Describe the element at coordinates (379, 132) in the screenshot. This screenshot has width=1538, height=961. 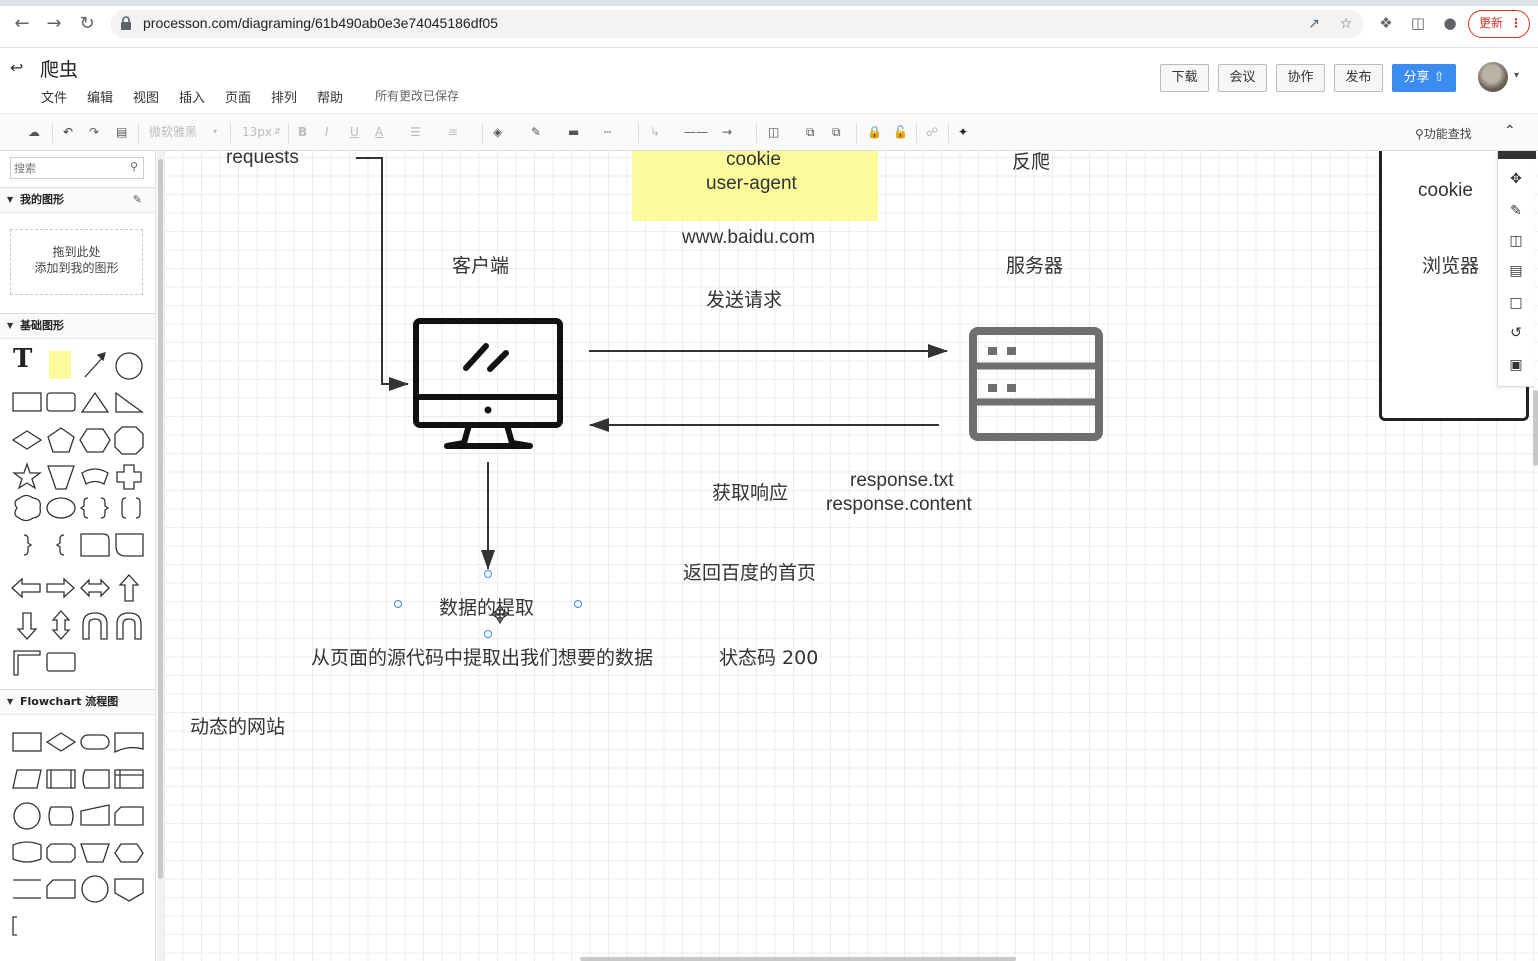
I see `font-color-icon: A` at that location.